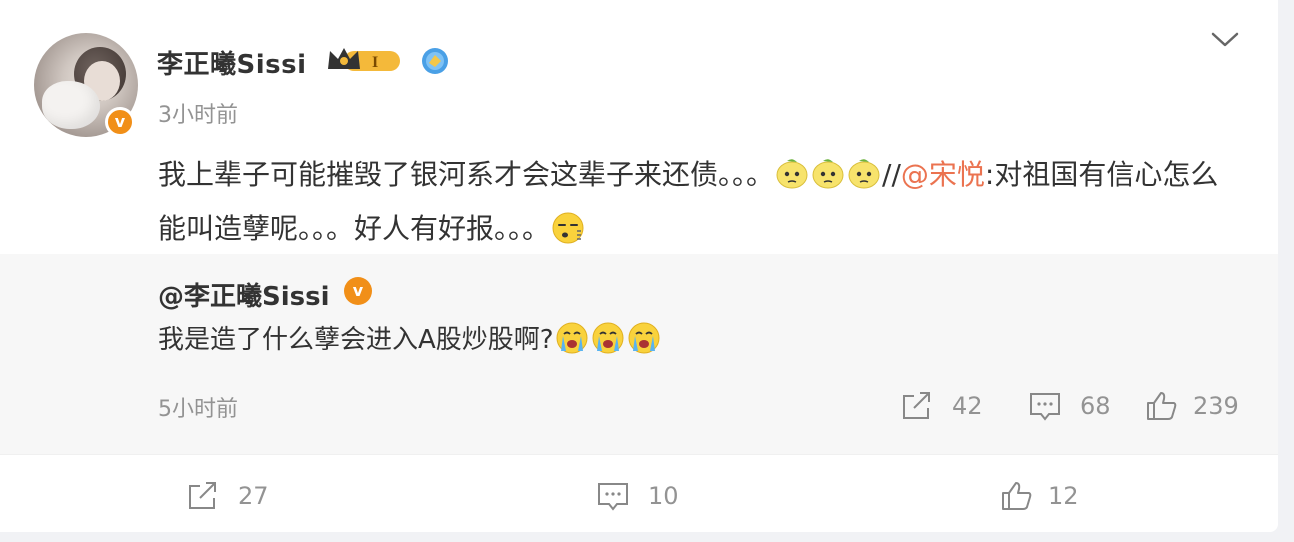 The image size is (1294, 542). Describe the element at coordinates (1216, 406) in the screenshot. I see `repost-like-count: 239` at that location.